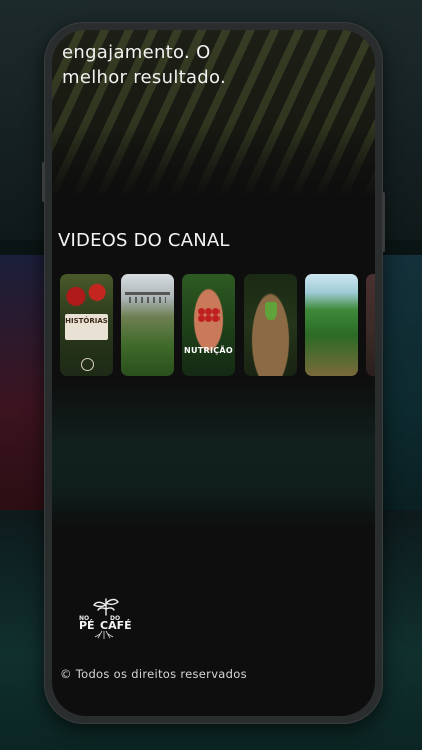  I want to click on video-thumbnail-label: NUTRIÇÃO, so click(208, 350).